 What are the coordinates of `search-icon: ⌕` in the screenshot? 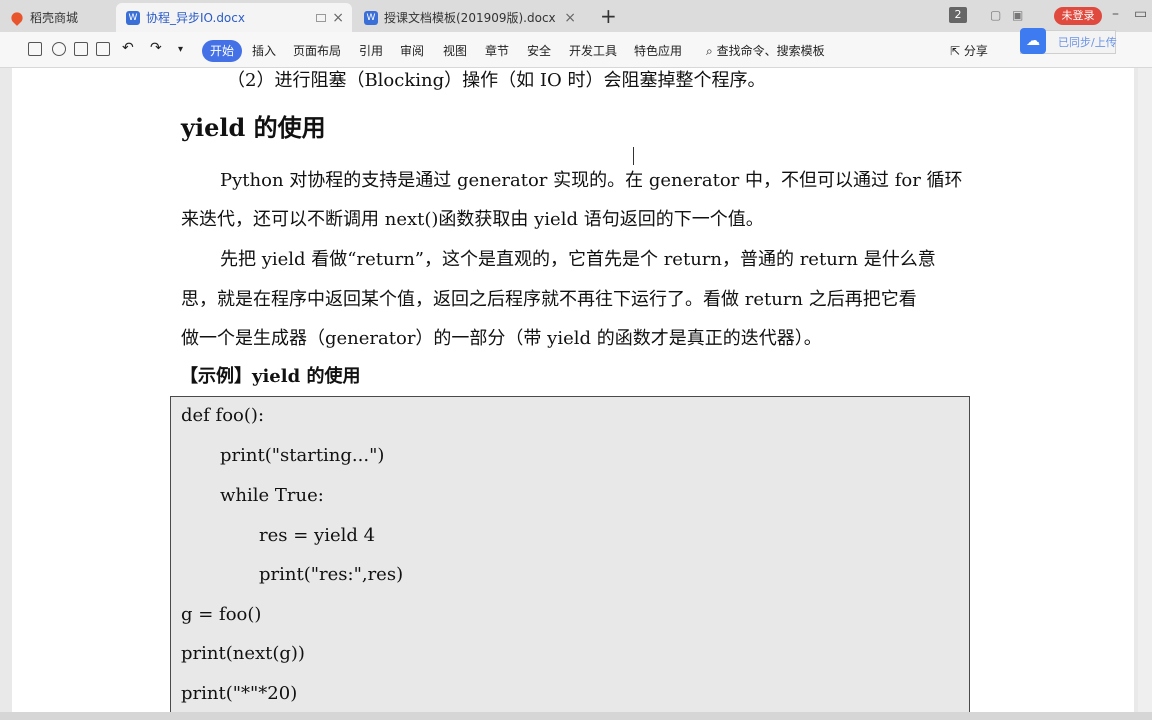 It's located at (709, 51).